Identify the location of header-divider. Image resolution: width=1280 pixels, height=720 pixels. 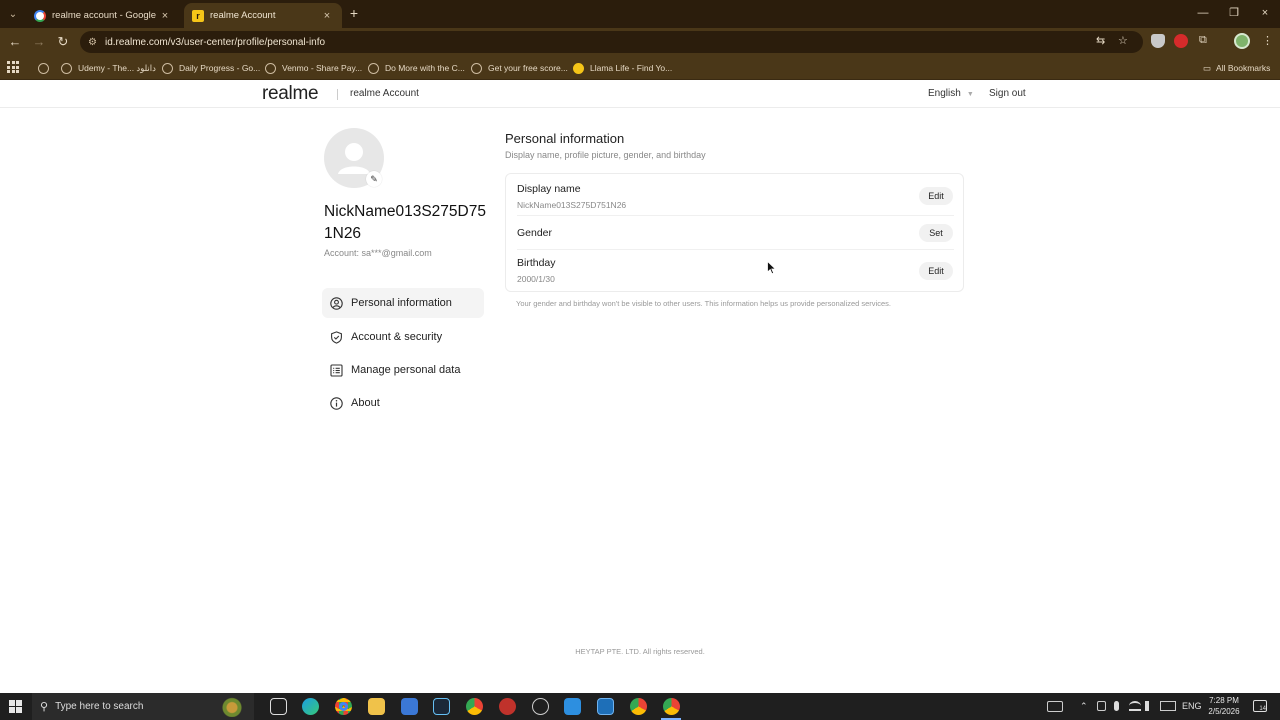
(337, 94).